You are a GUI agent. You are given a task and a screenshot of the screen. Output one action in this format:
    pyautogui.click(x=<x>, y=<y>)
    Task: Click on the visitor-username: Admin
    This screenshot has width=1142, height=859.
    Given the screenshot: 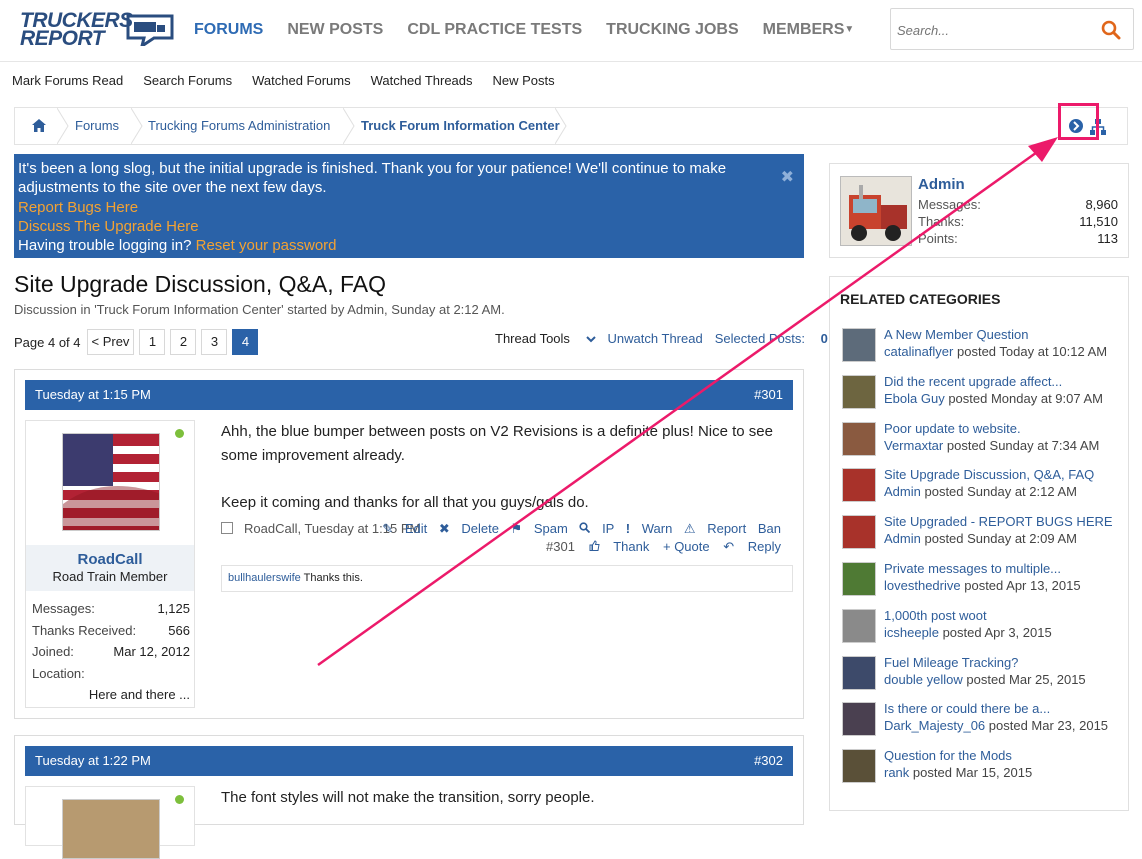 What is the action you would take?
    pyautogui.click(x=941, y=184)
    